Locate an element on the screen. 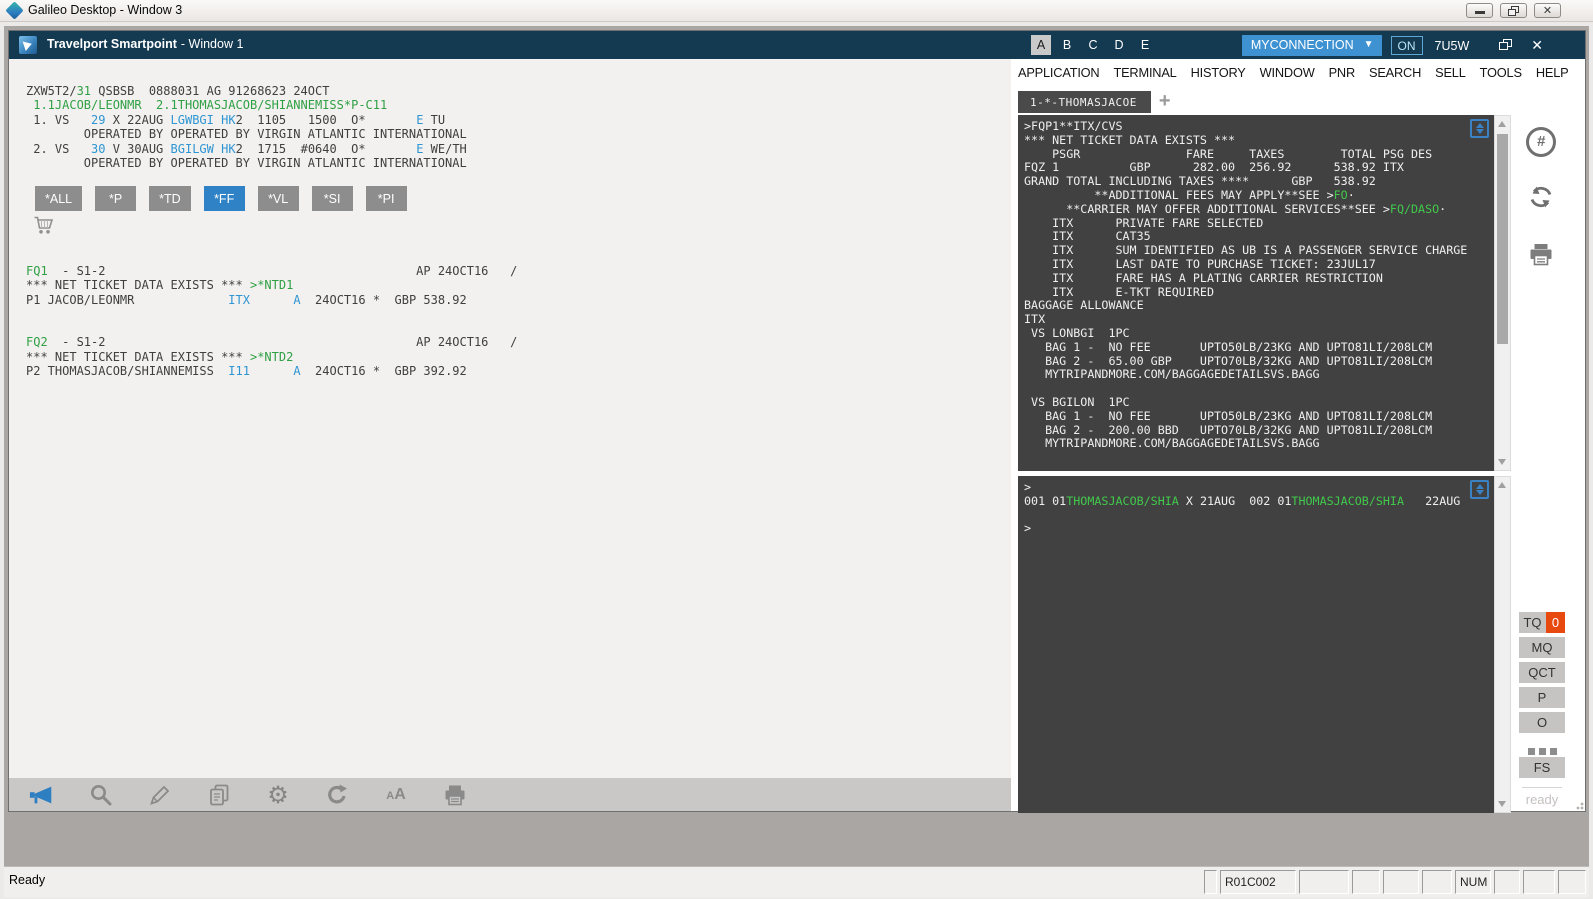 This screenshot has width=1593, height=899. status-ready-text: Ready is located at coordinates (27, 880).